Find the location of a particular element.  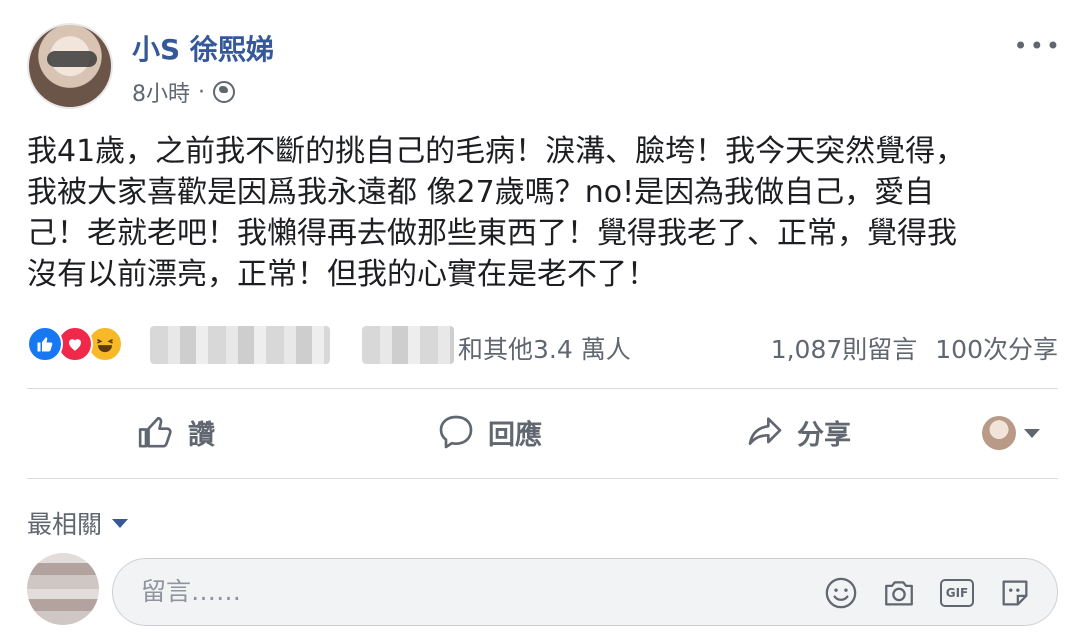

emoji-icon is located at coordinates (841, 593).